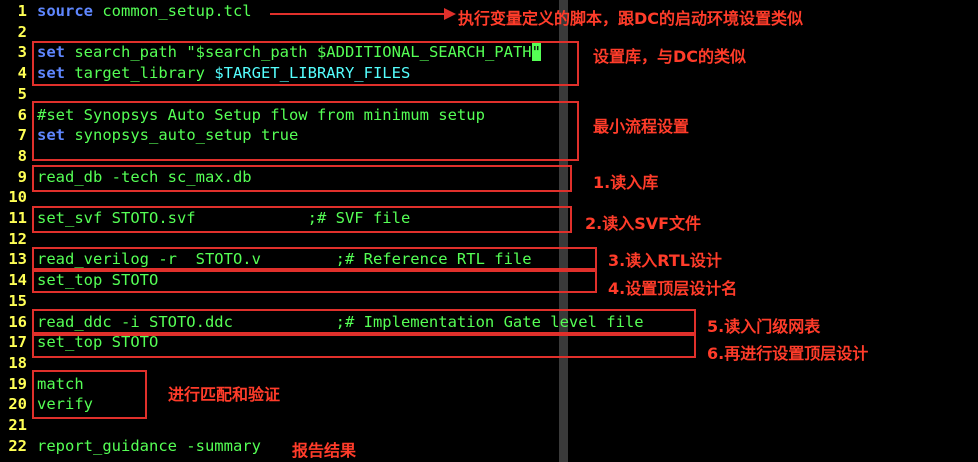 The image size is (978, 462). Describe the element at coordinates (22, 11) in the screenshot. I see `line-number: 1` at that location.